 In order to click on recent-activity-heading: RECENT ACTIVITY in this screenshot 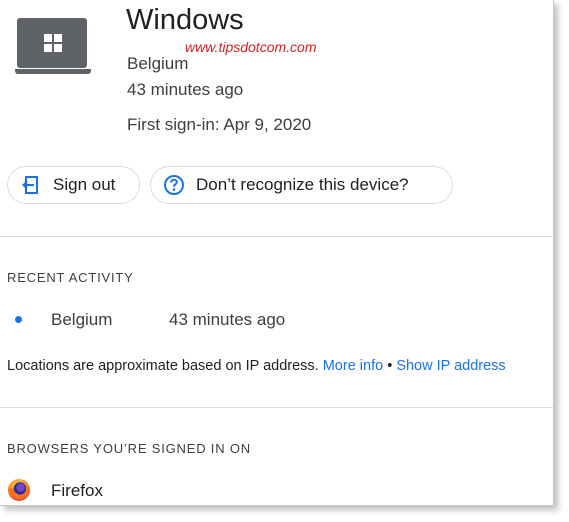, I will do `click(70, 277)`.